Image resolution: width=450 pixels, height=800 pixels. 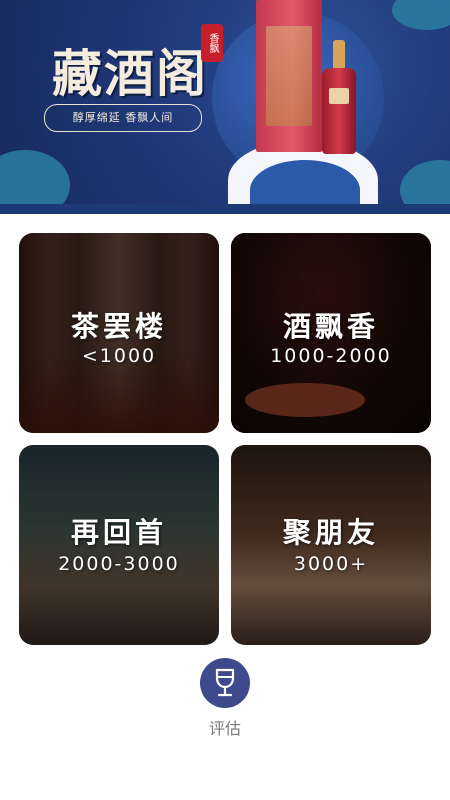 I want to click on cloud-decoration, so click(x=421, y=15).